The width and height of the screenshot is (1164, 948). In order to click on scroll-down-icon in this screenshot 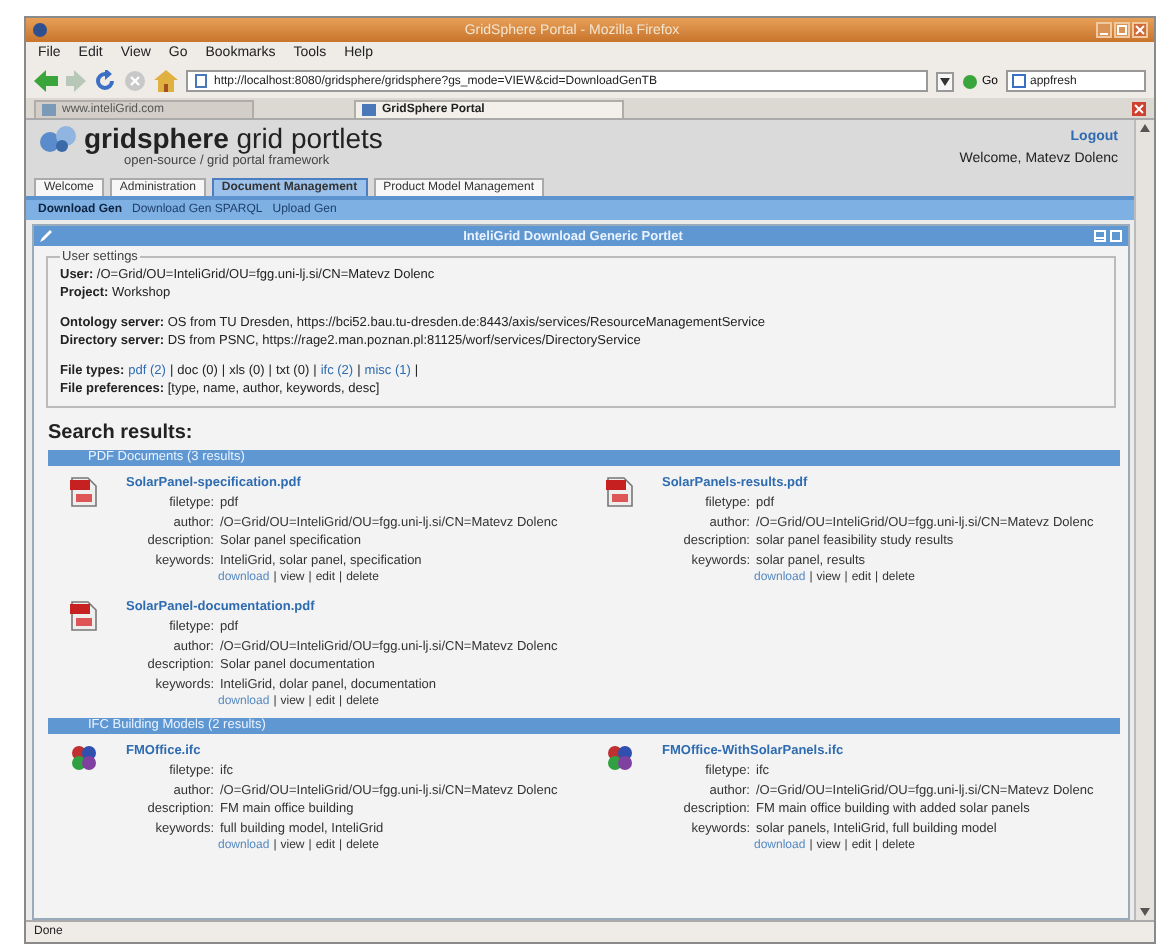, I will do `click(1145, 912)`.